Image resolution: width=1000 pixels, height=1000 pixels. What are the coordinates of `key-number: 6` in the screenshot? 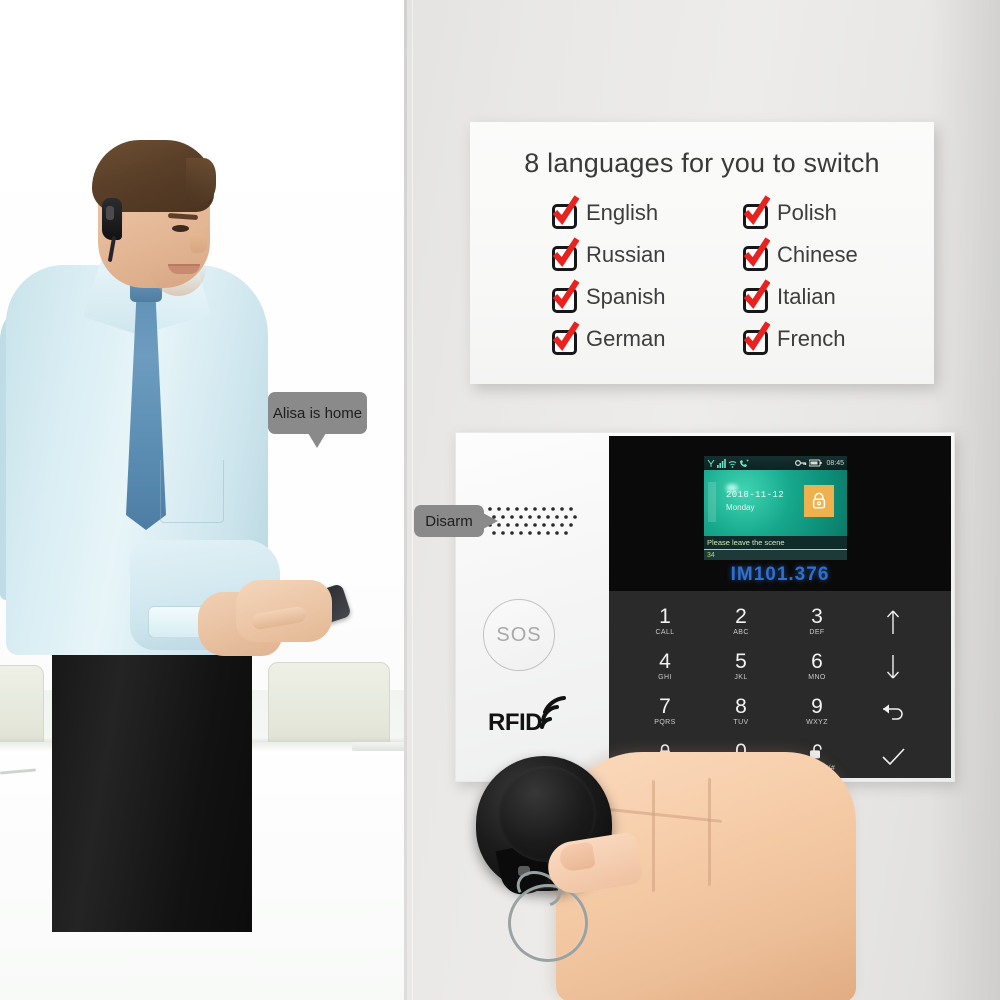 It's located at (817, 661).